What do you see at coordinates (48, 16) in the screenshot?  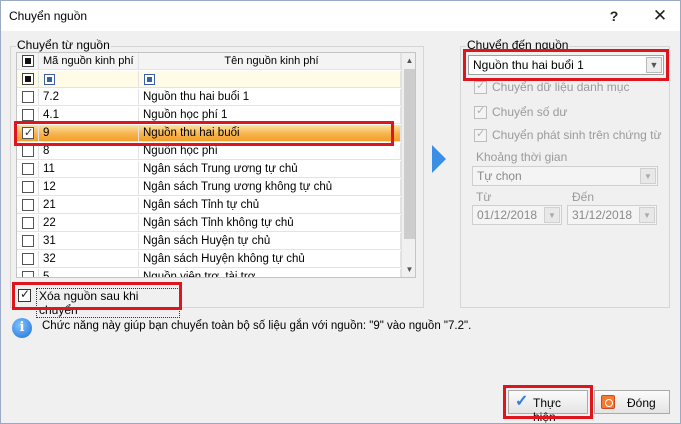 I see `window-title: Chuyển nguồn` at bounding box center [48, 16].